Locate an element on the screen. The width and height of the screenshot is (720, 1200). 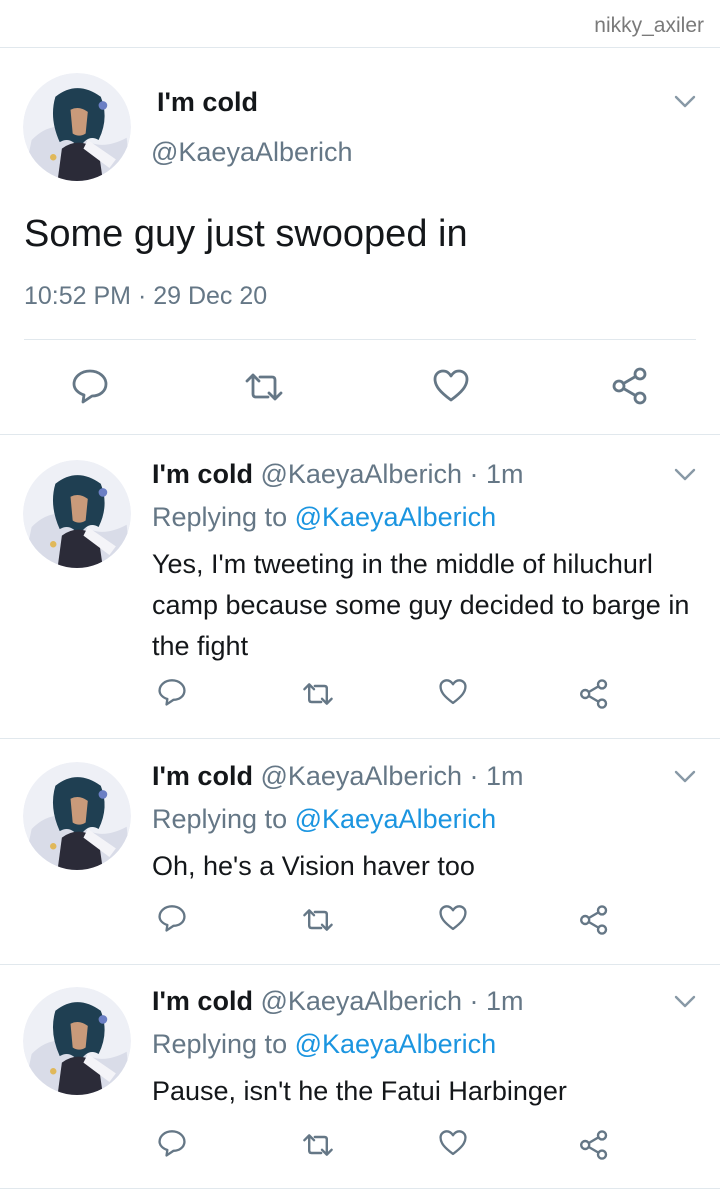
tweet-text: Some guy just swooped in is located at coordinates (246, 234).